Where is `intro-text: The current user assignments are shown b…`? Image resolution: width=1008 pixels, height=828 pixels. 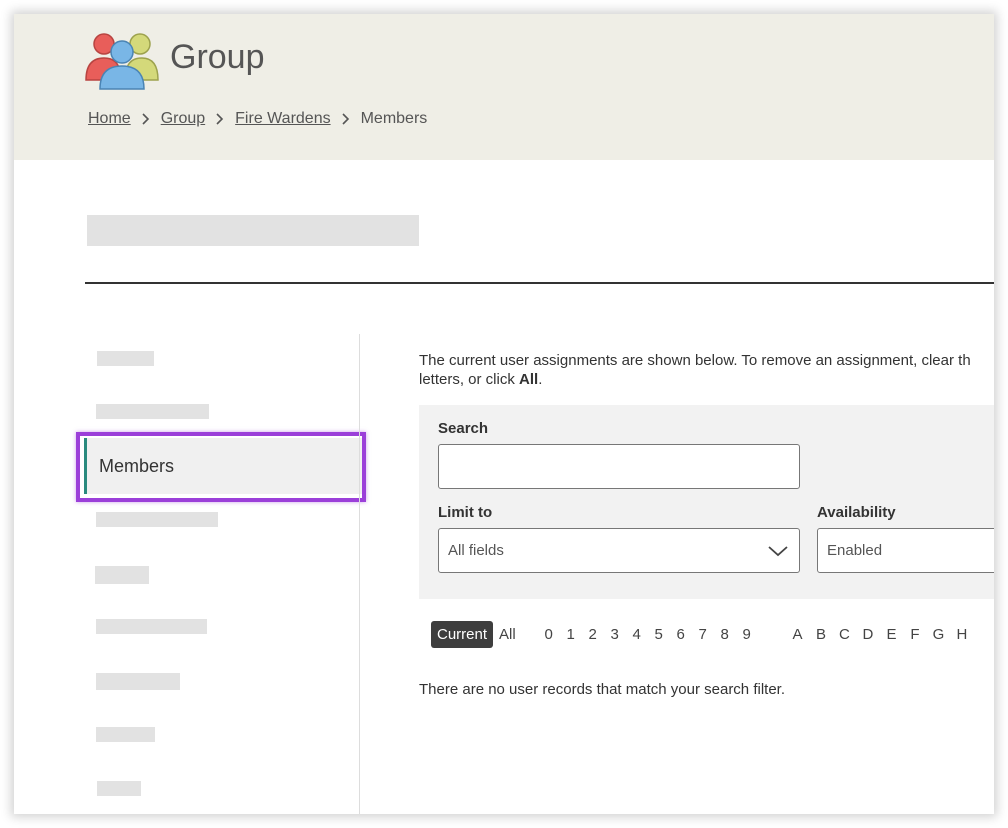 intro-text: The current user assignments are shown b… is located at coordinates (706, 370).